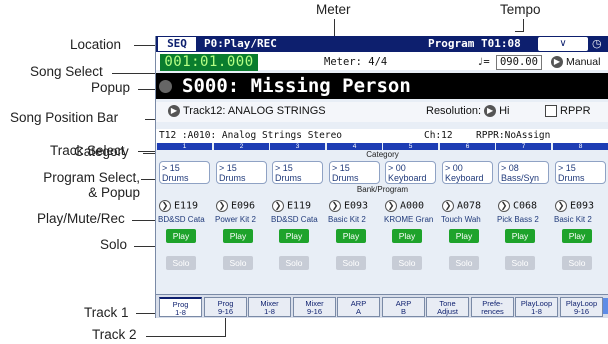 The width and height of the screenshot is (608, 344). What do you see at coordinates (333, 9) in the screenshot?
I see `callout-meter: Meter` at bounding box center [333, 9].